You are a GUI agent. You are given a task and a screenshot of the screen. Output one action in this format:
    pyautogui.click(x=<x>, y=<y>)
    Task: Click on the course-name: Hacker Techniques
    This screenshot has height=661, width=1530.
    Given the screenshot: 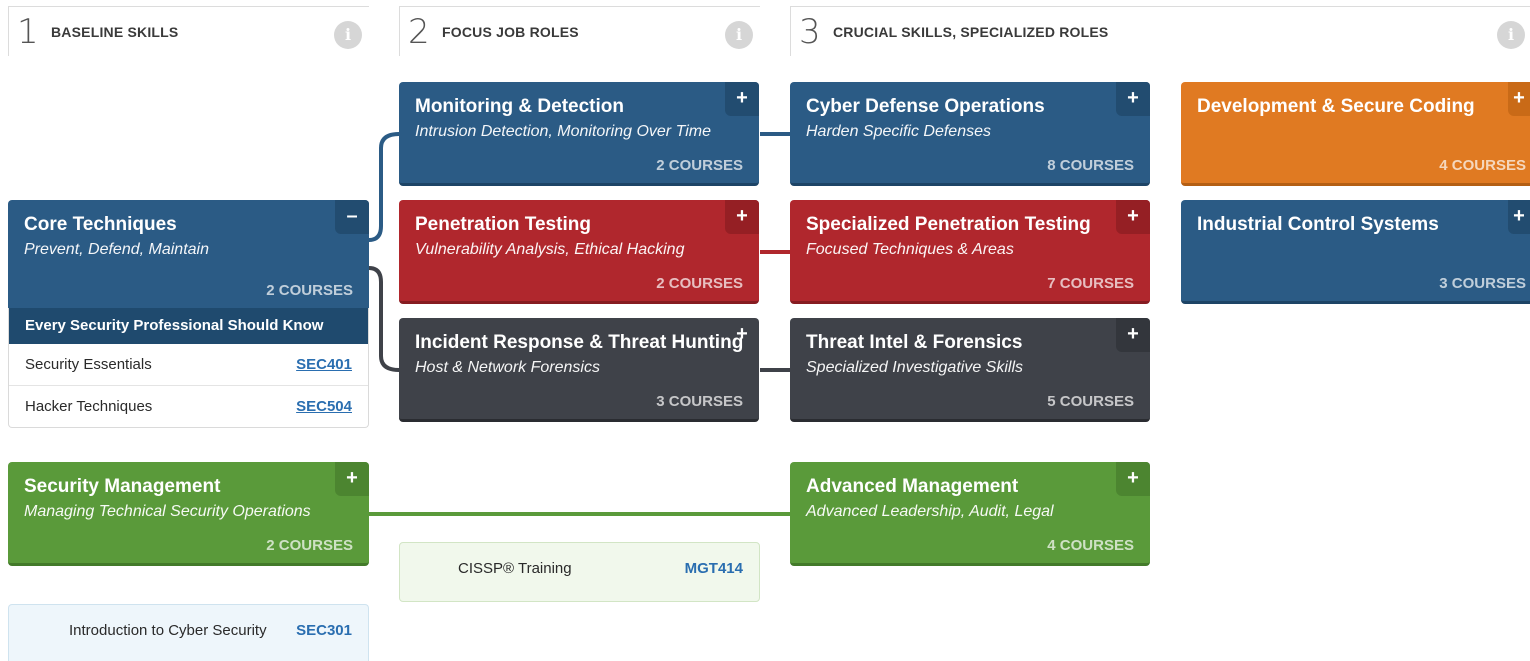 What is the action you would take?
    pyautogui.click(x=89, y=406)
    